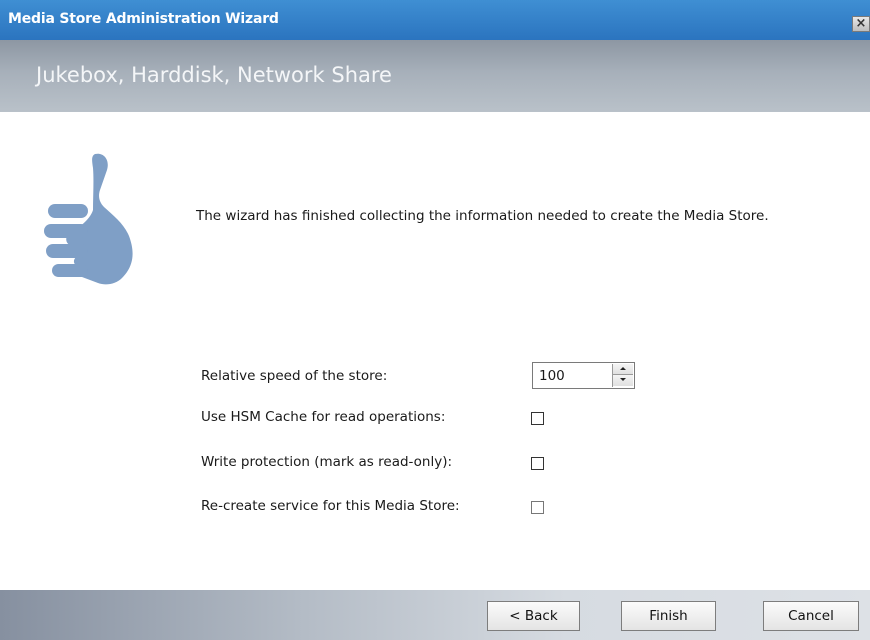 The image size is (870, 640). Describe the element at coordinates (323, 417) in the screenshot. I see `hsm-cache-label: Use HSM Cache for read operations:` at that location.